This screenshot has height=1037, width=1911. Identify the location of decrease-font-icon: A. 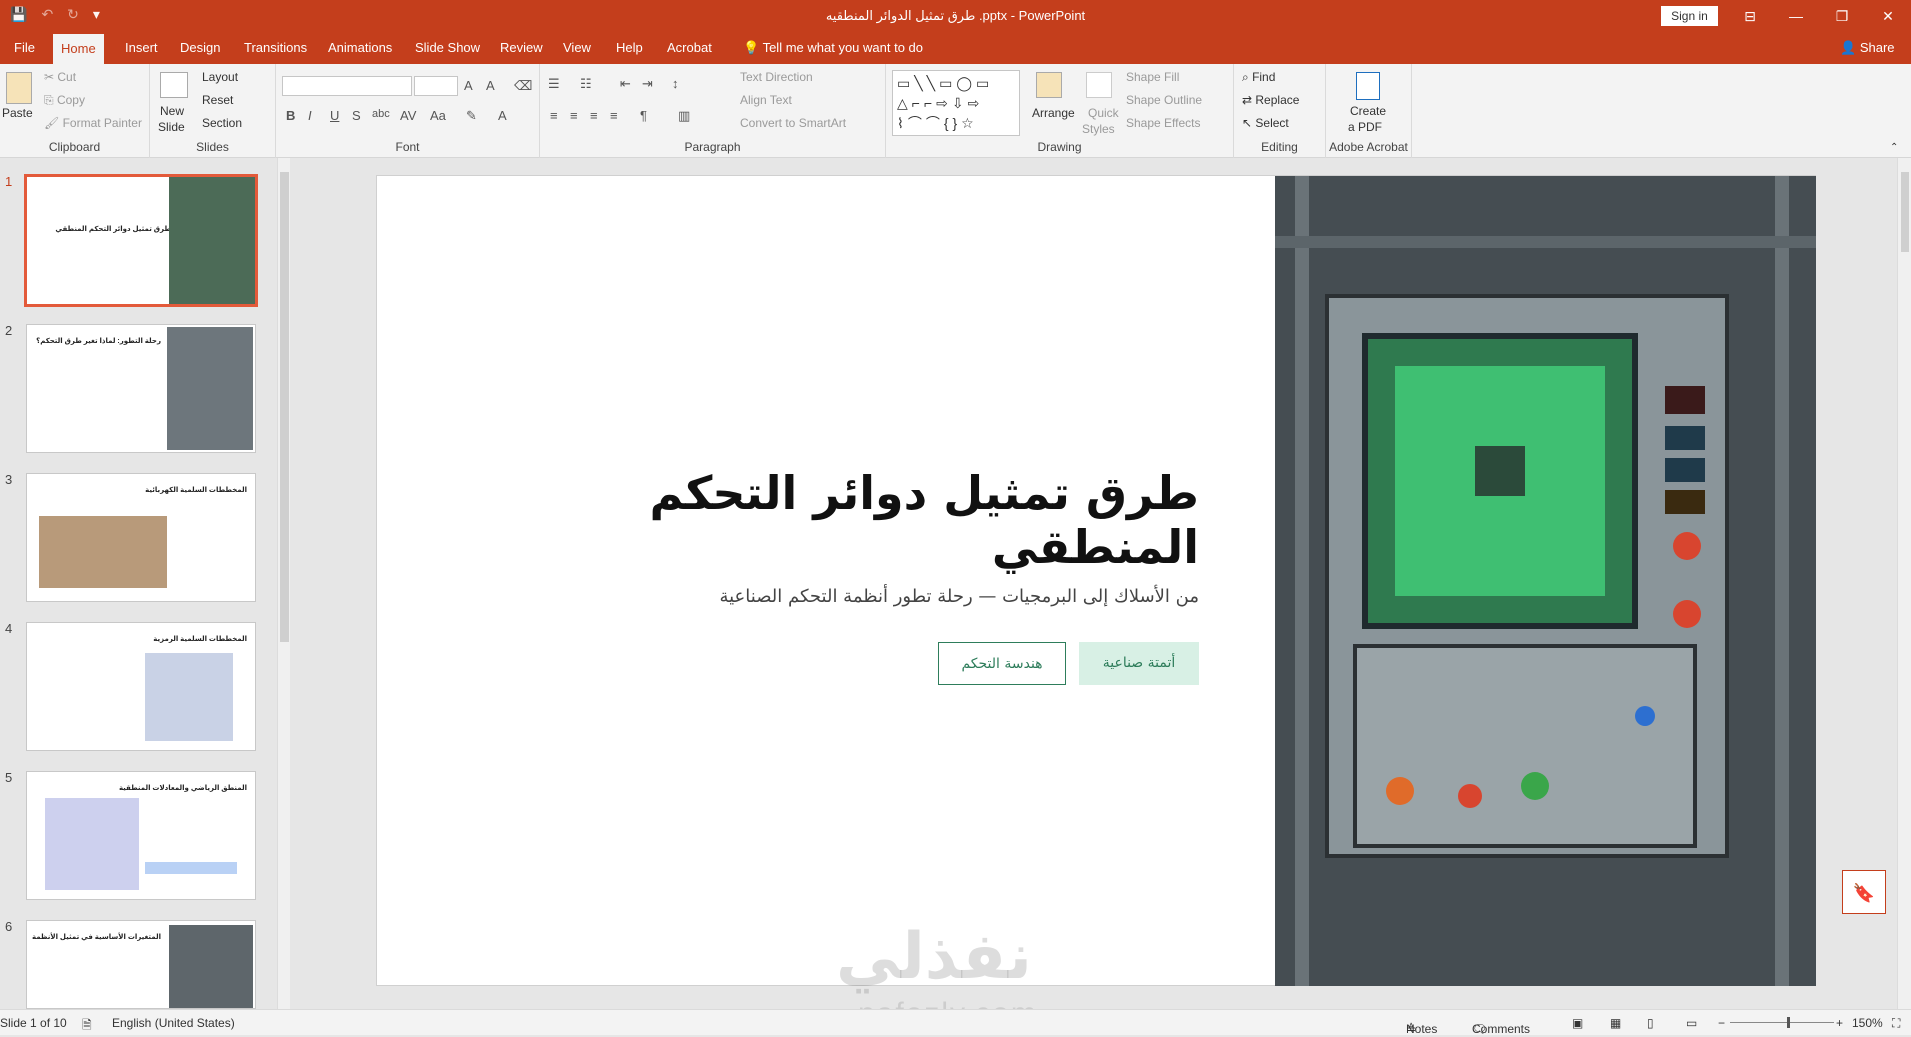
(490, 85).